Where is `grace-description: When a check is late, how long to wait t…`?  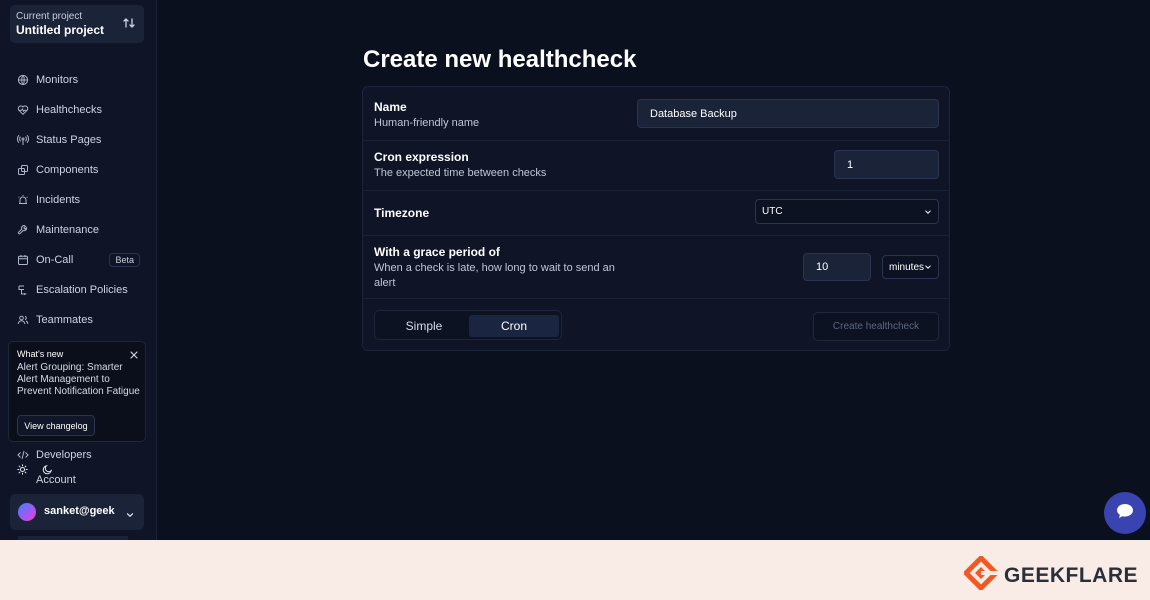 grace-description: When a check is late, how long to wait t… is located at coordinates (494, 275).